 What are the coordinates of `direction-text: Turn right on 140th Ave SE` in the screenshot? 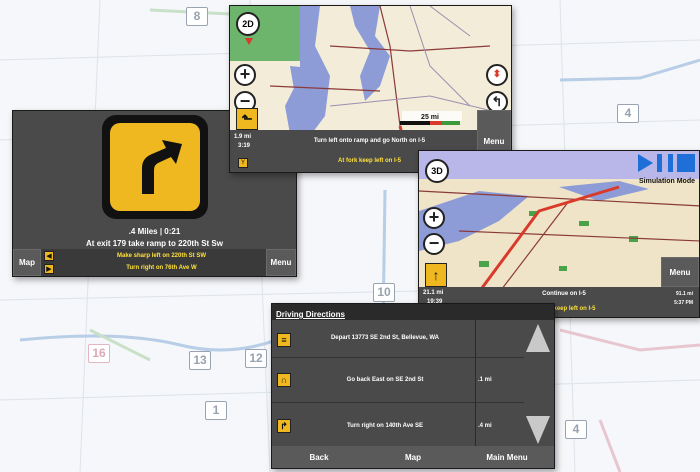 It's located at (385, 426).